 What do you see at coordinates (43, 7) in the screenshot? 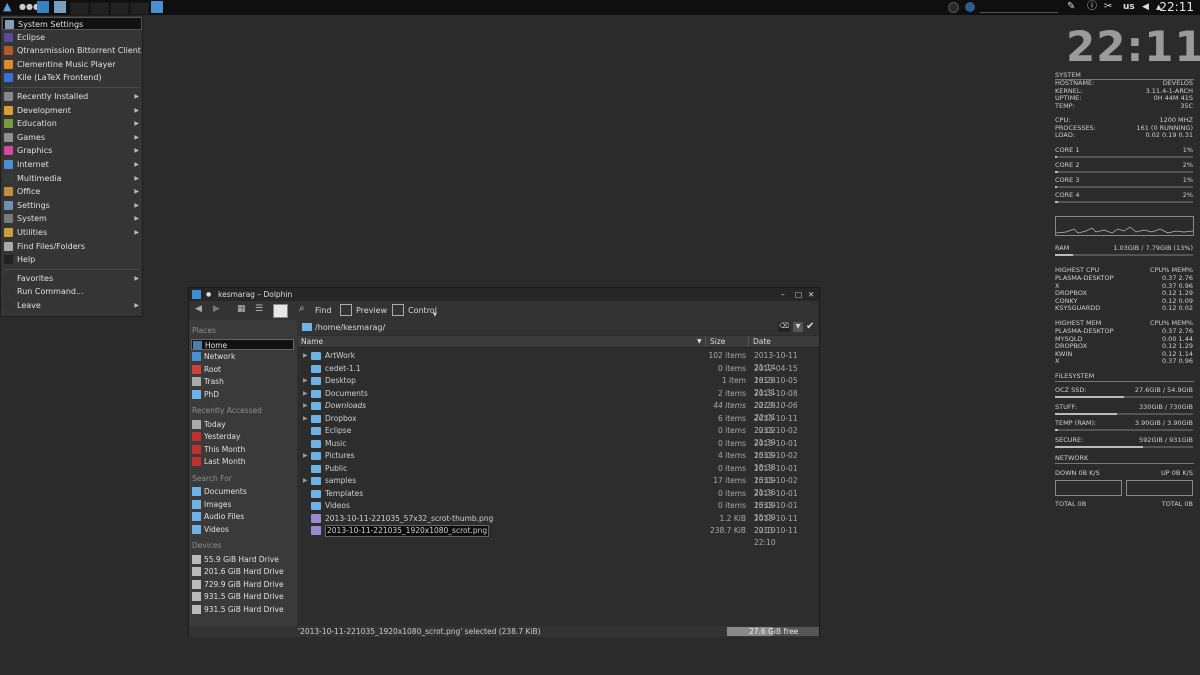
I see `dolphin-task-icon` at bounding box center [43, 7].